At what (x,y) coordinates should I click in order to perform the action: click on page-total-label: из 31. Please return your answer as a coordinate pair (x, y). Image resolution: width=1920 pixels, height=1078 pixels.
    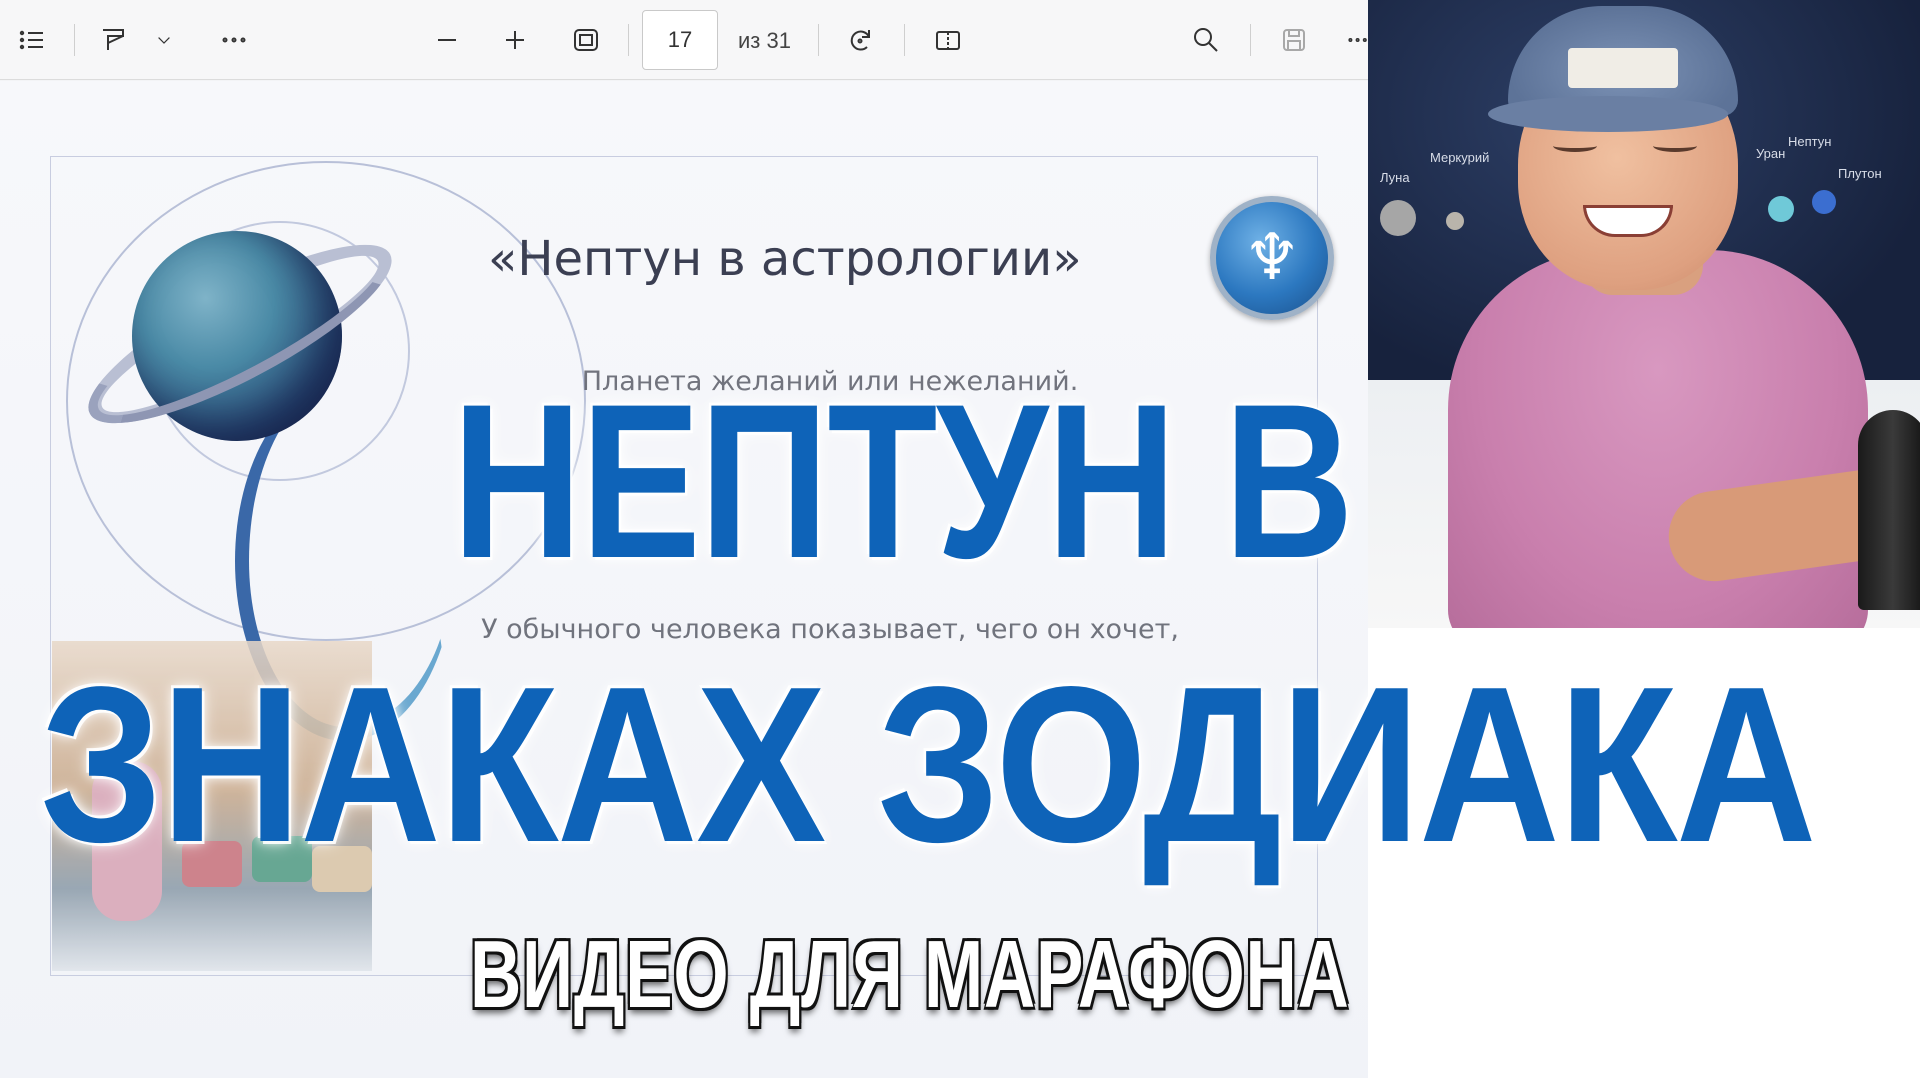
    Looking at the image, I should click on (764, 40).